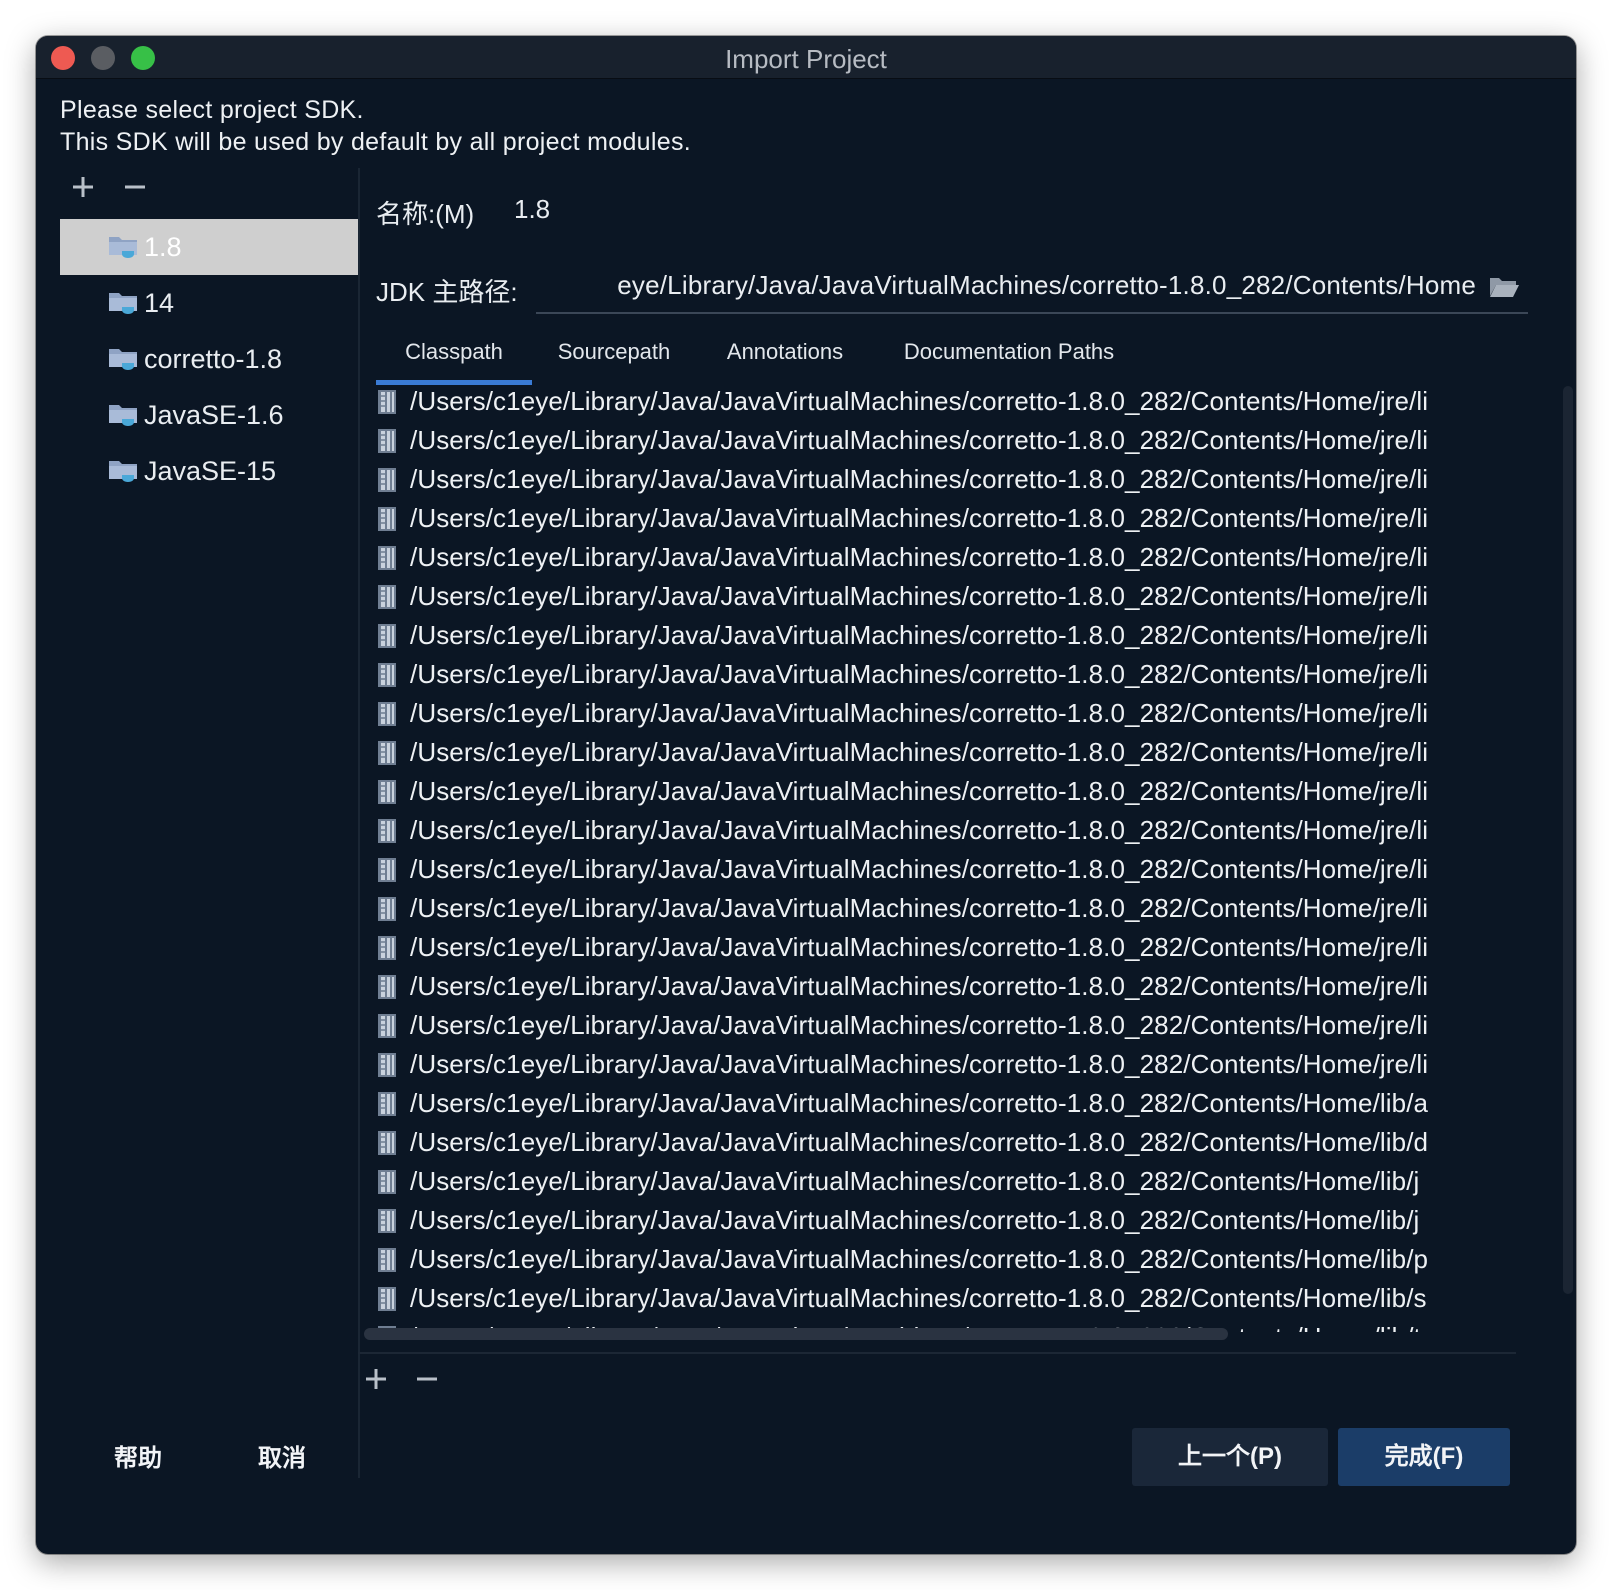 This screenshot has height=1590, width=1612. I want to click on sdk-item-label: JavaSE-15, so click(210, 470).